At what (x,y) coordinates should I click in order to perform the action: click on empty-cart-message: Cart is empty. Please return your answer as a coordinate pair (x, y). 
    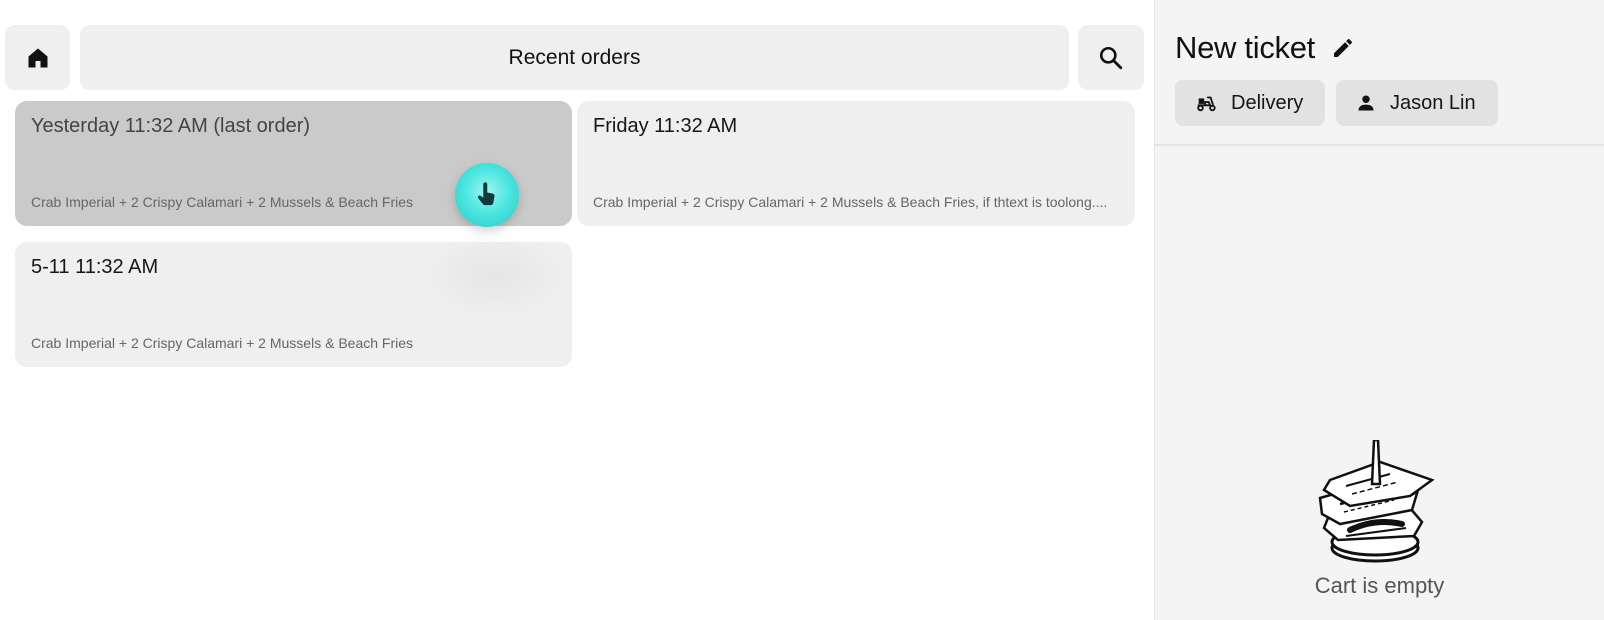
    Looking at the image, I should click on (1379, 585).